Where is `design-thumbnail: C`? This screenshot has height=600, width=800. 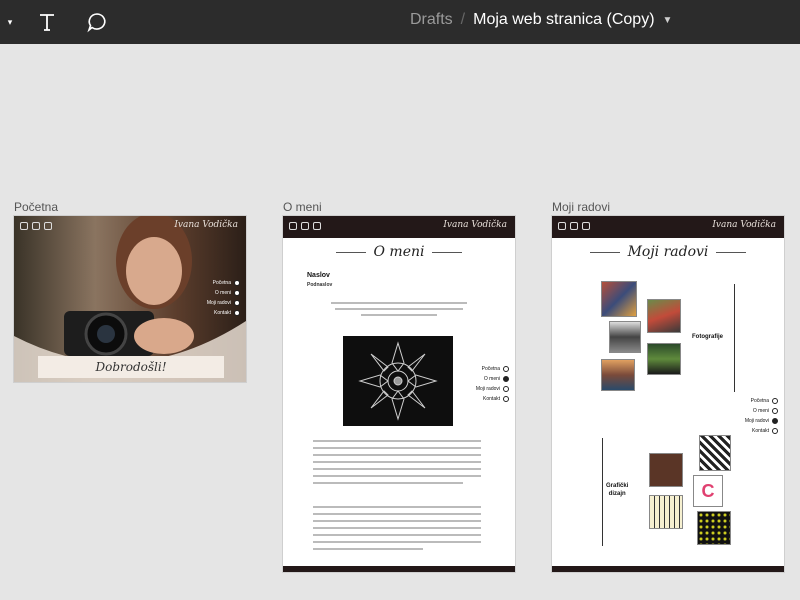
design-thumbnail: C is located at coordinates (708, 491).